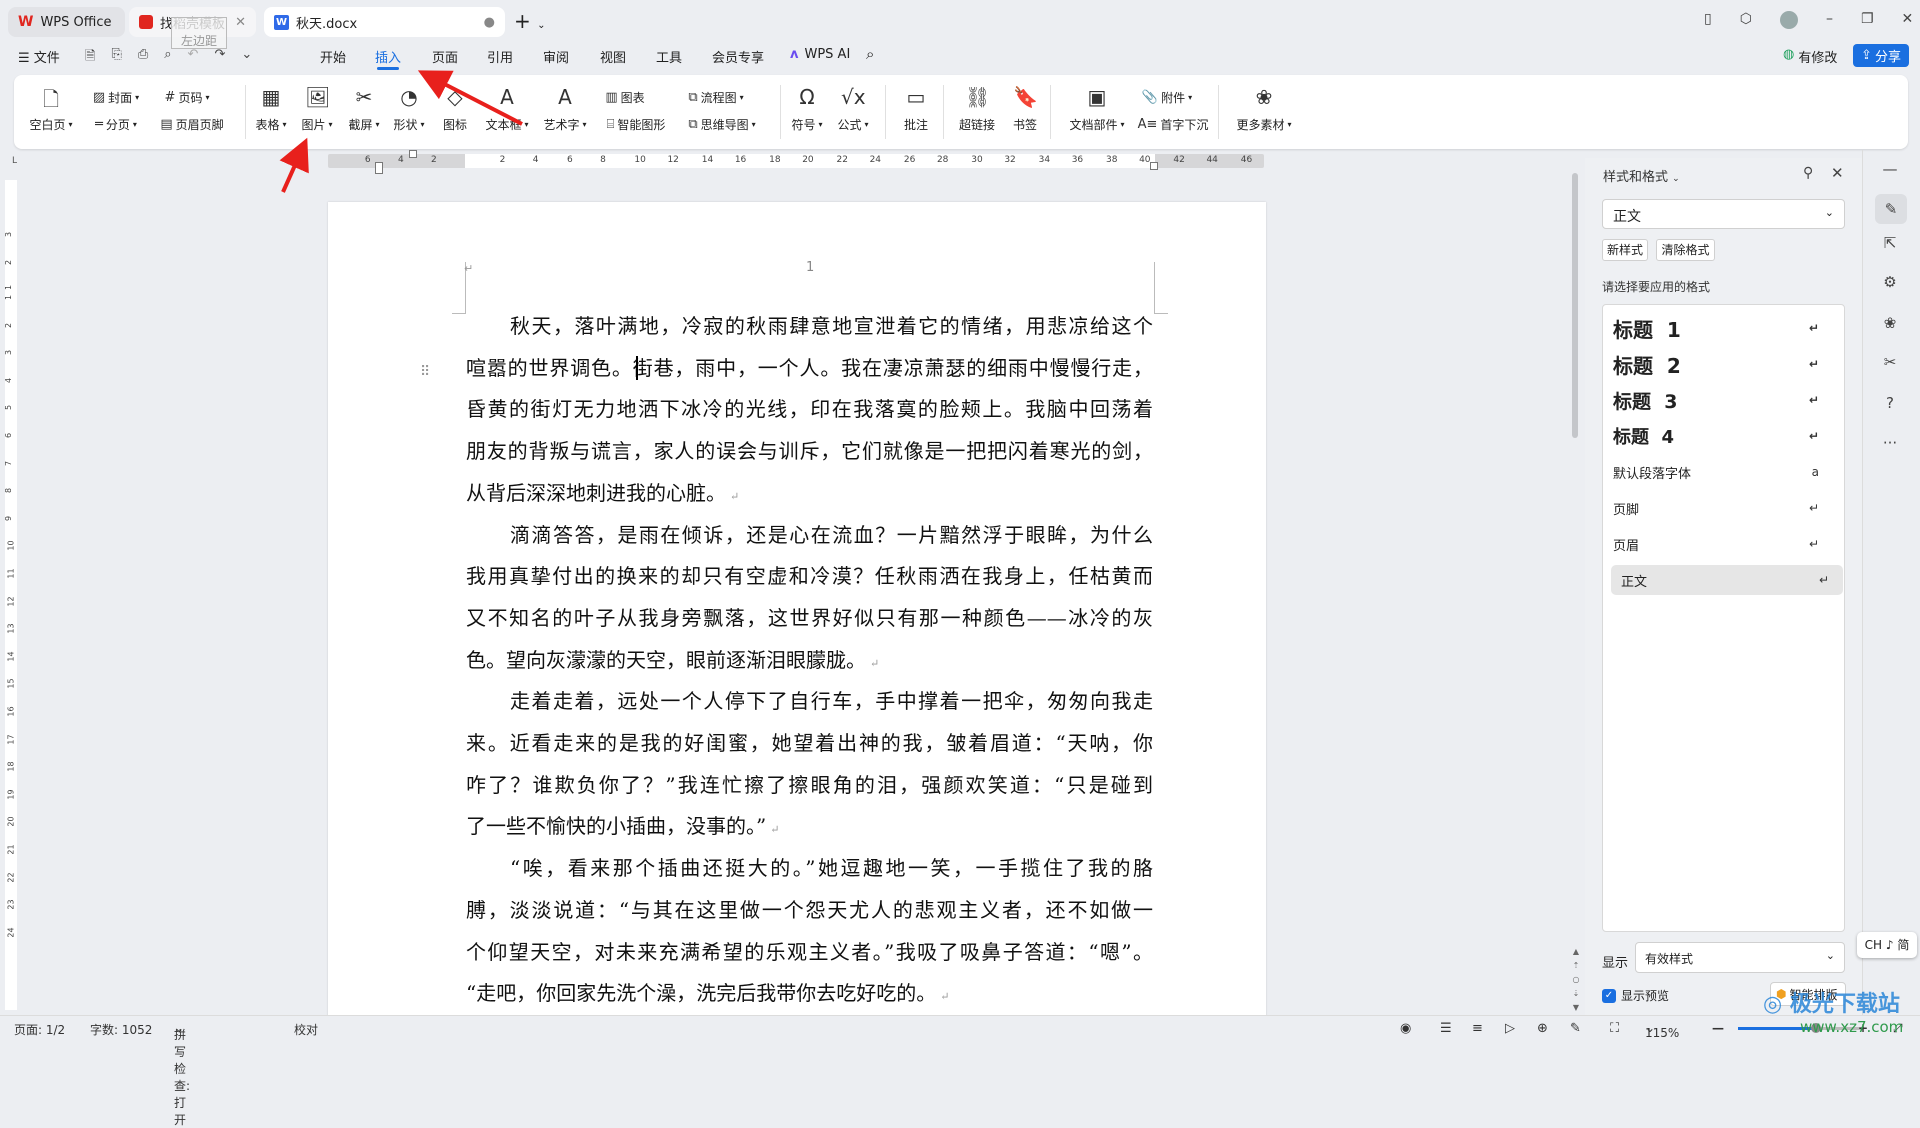  I want to click on doc-parts-button: 文档部件 ▾, so click(1096, 124).